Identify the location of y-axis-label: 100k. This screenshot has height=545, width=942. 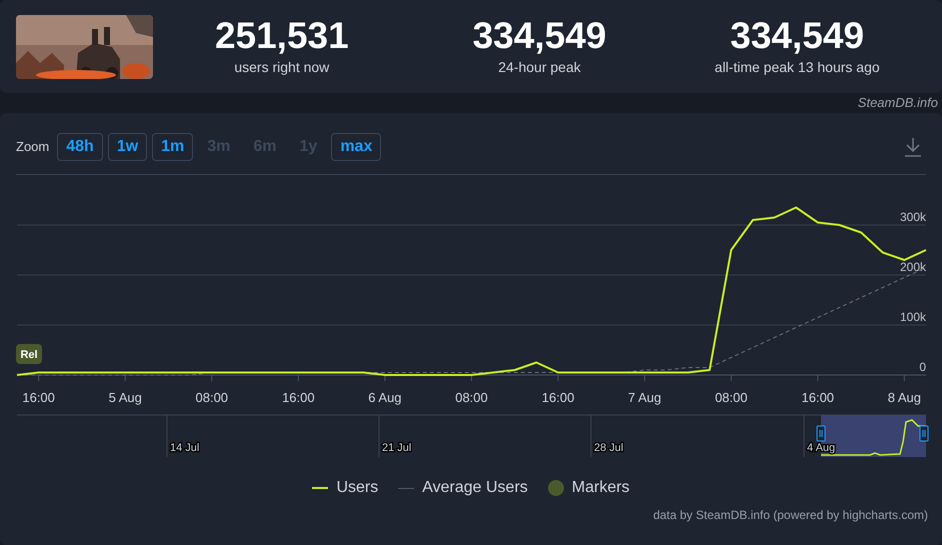
(913, 317).